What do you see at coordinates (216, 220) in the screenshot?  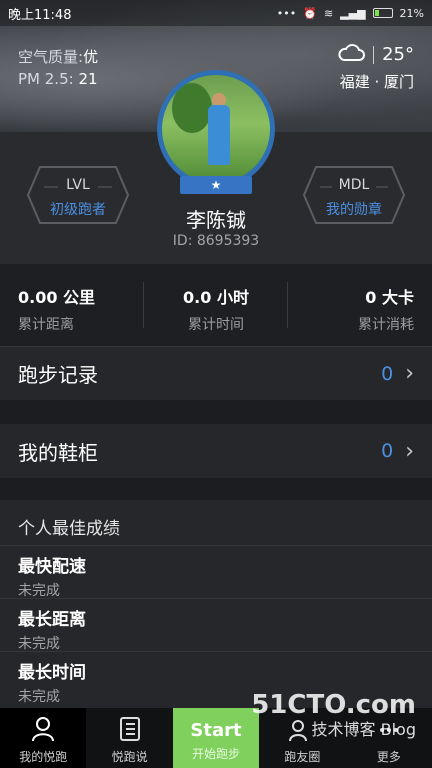 I see `user-name: 李陈铖` at bounding box center [216, 220].